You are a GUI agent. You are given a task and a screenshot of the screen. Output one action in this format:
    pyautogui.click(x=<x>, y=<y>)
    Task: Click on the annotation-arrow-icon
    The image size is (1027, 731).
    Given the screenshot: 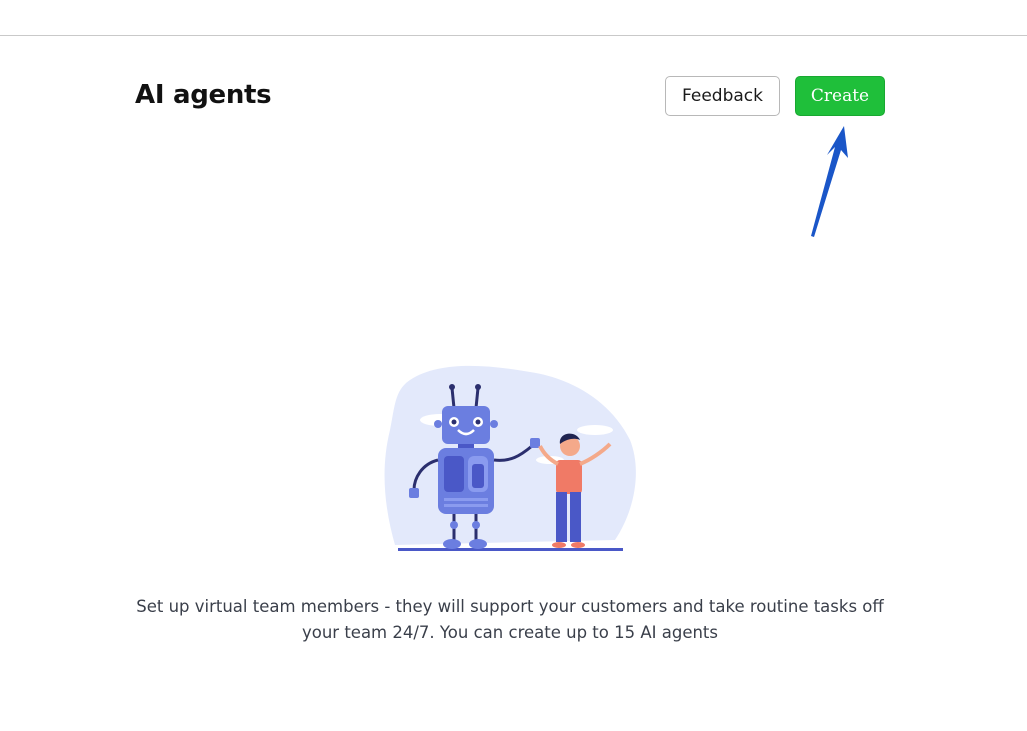 What is the action you would take?
    pyautogui.click(x=829, y=181)
    